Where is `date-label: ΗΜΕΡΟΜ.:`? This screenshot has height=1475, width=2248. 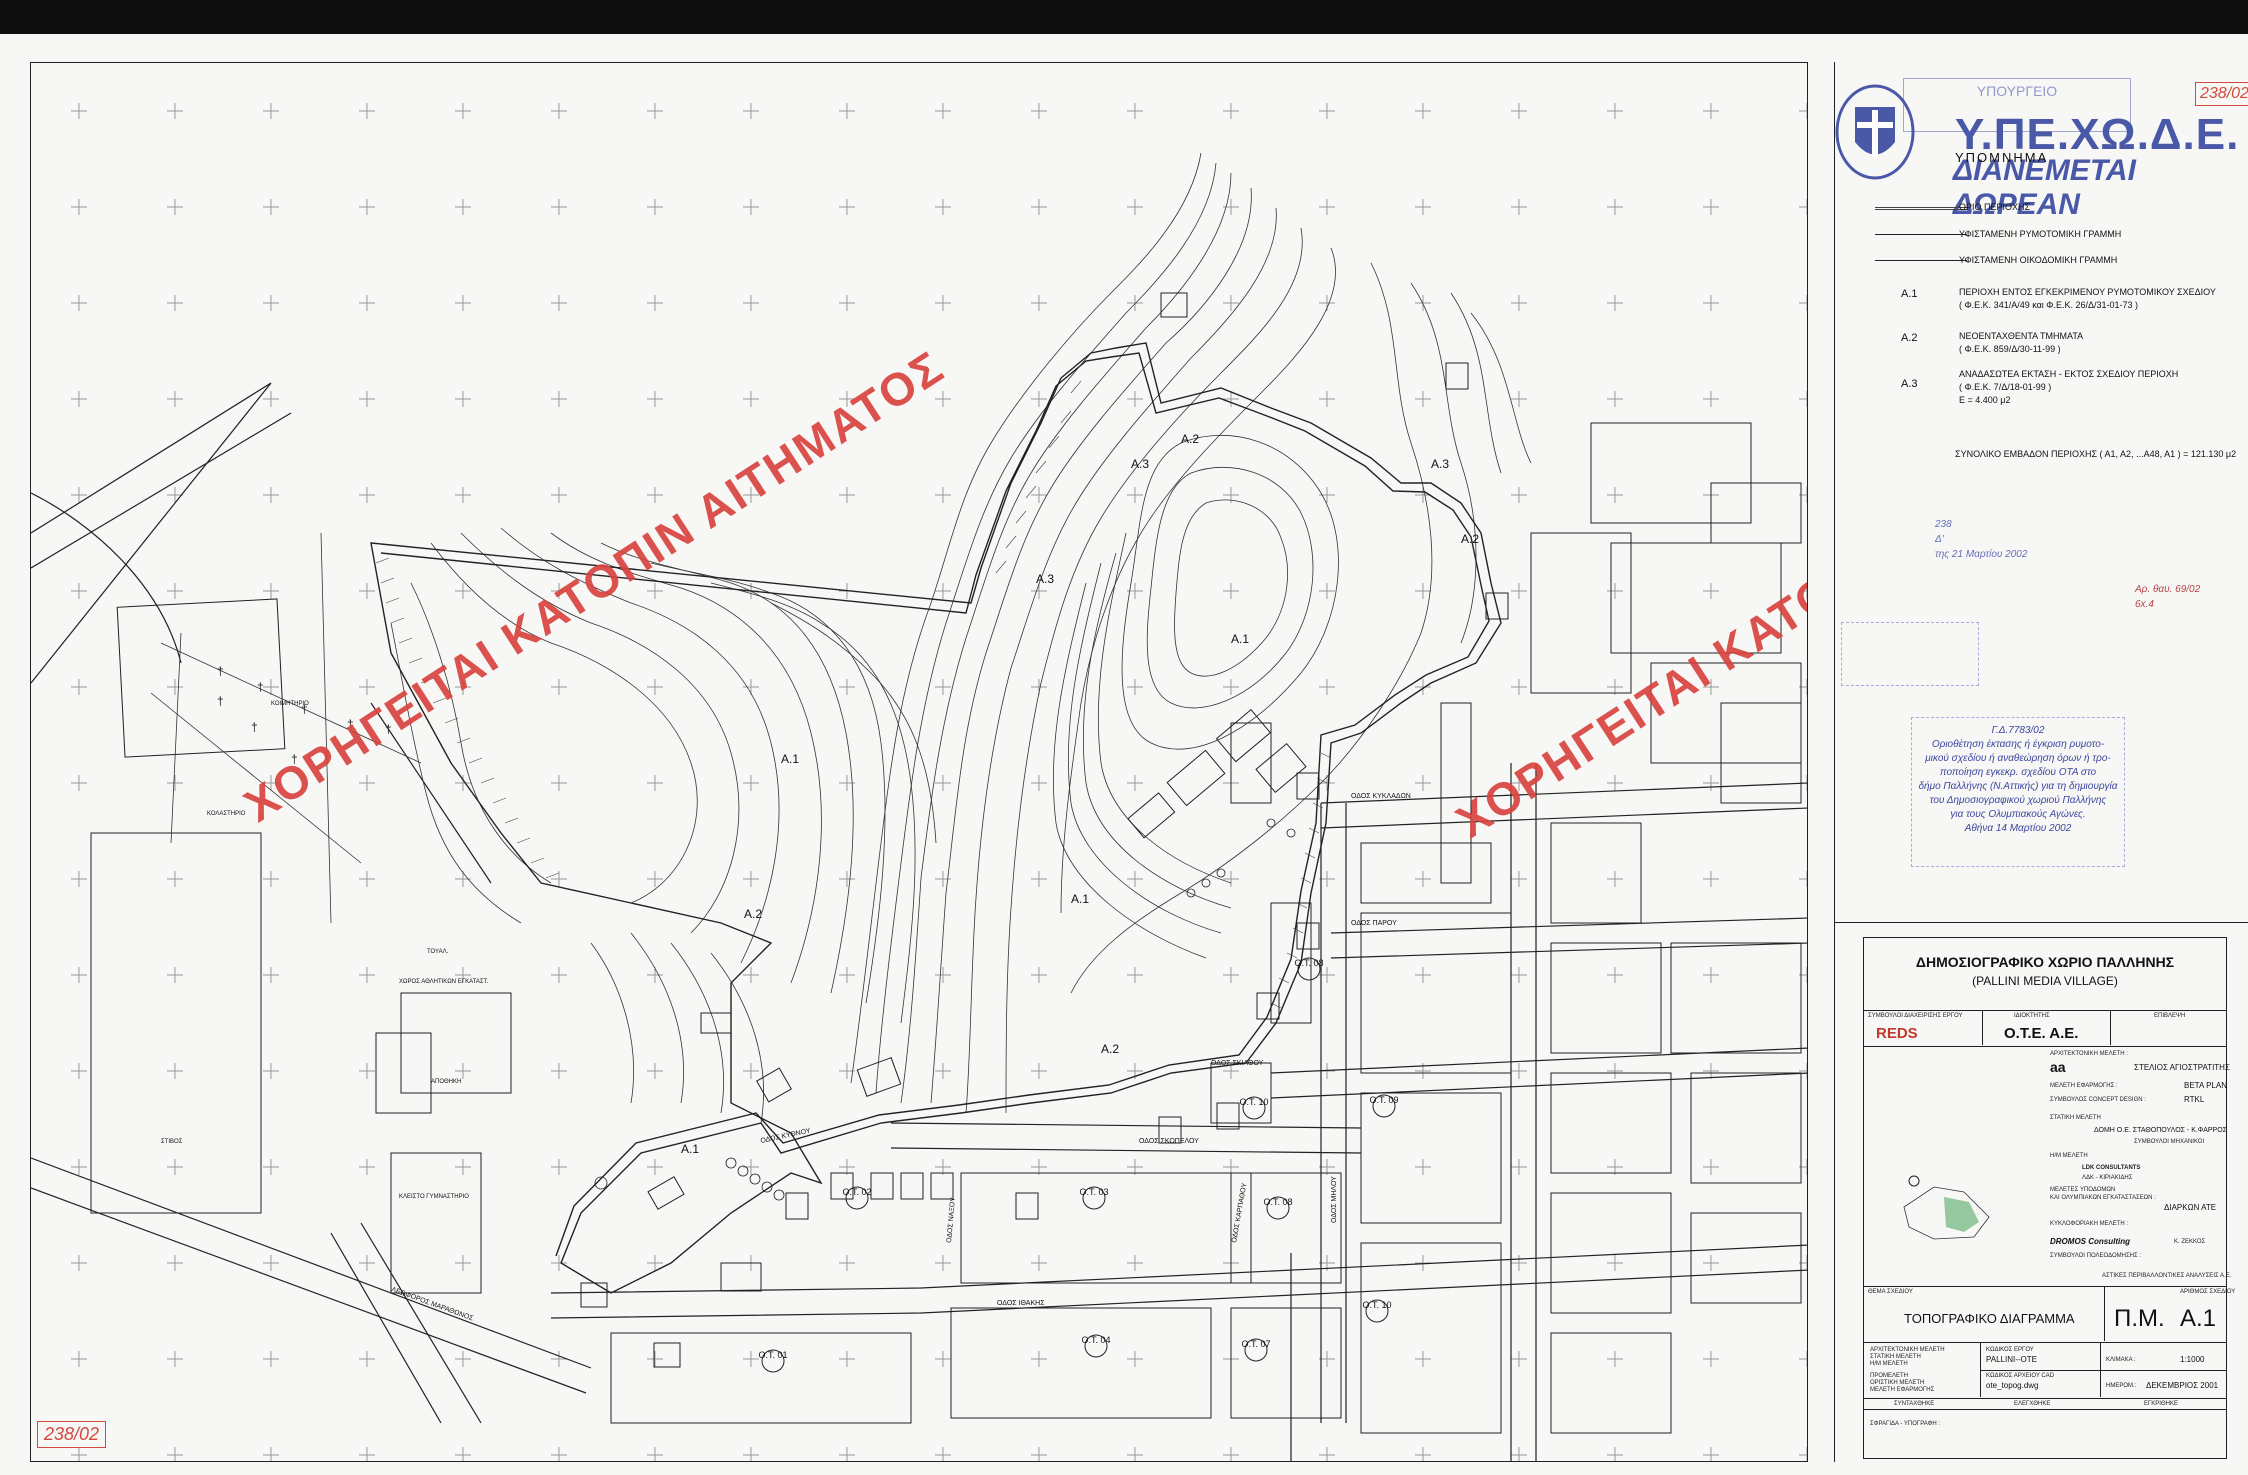
date-label: ΗΜΕΡΟΜ.: is located at coordinates (2121, 1386).